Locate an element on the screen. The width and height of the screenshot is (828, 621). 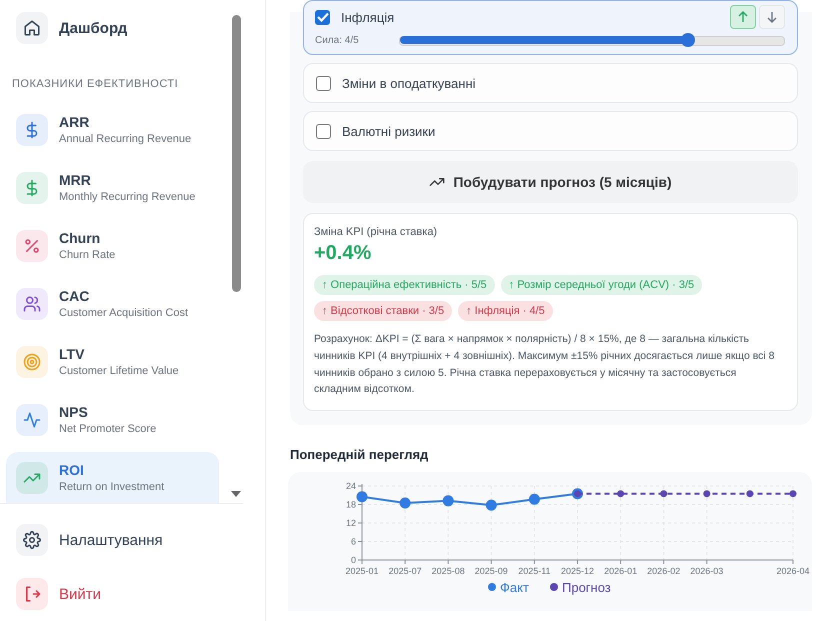
kpi-name: ROI is located at coordinates (72, 470).